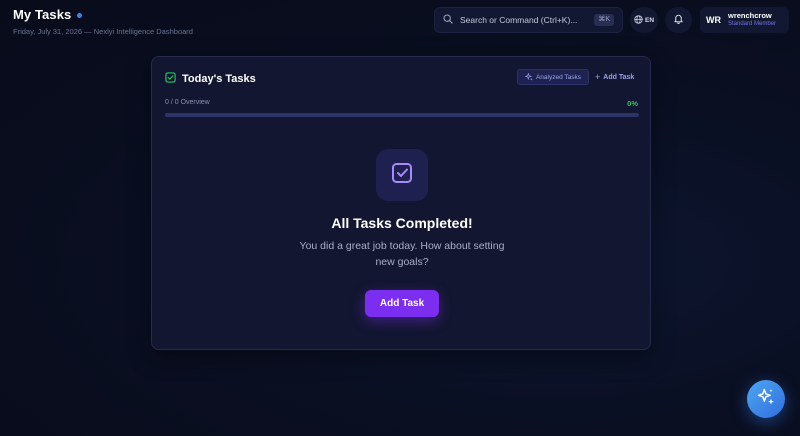 The image size is (800, 436). I want to click on progress-label: 0 / 0 Overview, so click(187, 102).